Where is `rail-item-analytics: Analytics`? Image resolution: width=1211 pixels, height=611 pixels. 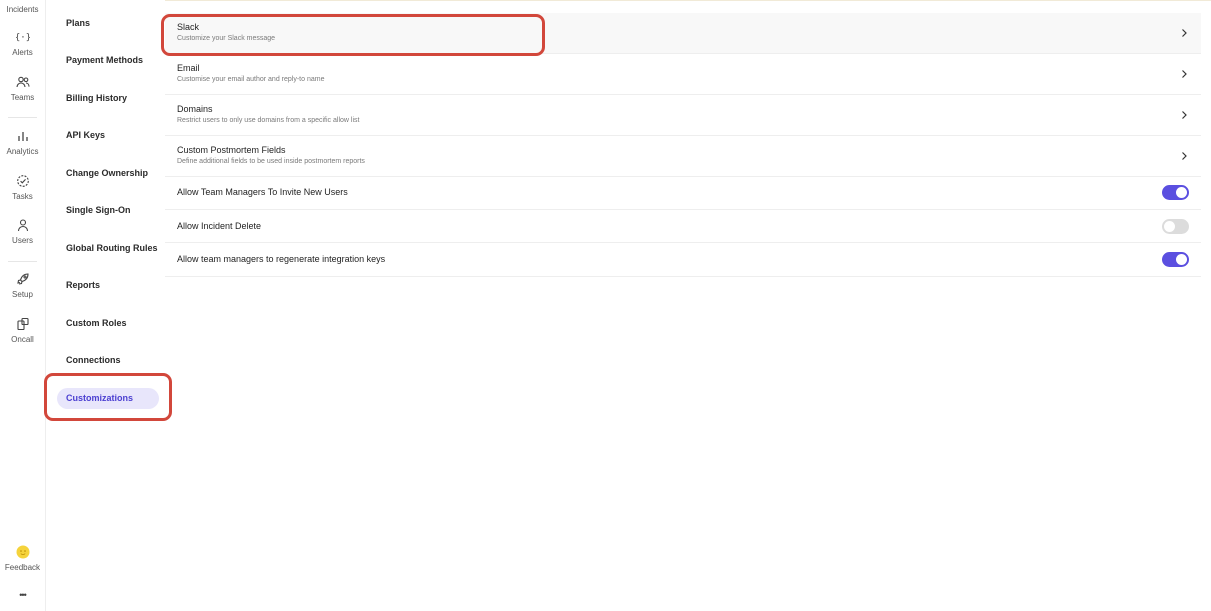 rail-item-analytics: Analytics is located at coordinates (22, 142).